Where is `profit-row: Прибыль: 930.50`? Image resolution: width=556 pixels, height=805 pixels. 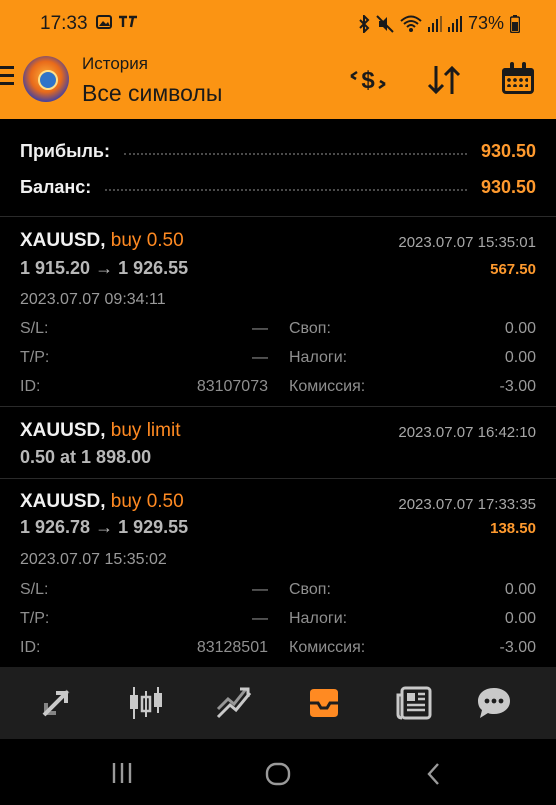
profit-row: Прибыль: 930.50 is located at coordinates (278, 151).